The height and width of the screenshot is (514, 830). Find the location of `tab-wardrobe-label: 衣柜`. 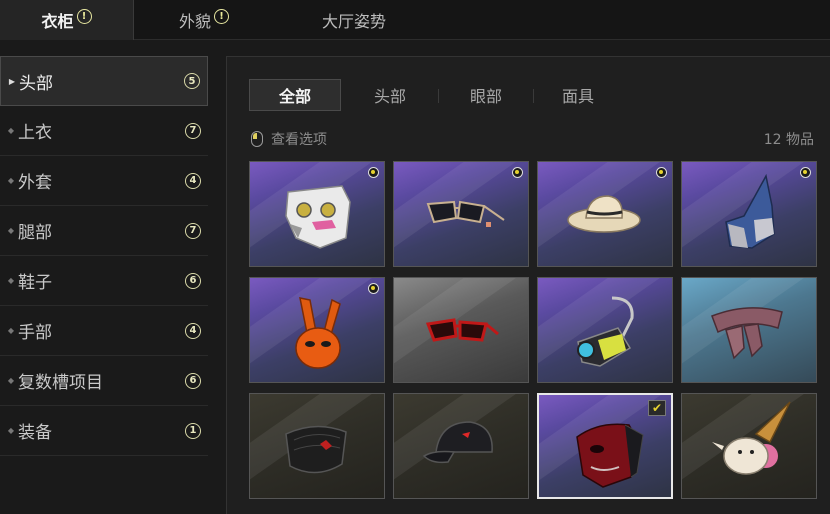

tab-wardrobe-label: 衣柜 is located at coordinates (57, 21).